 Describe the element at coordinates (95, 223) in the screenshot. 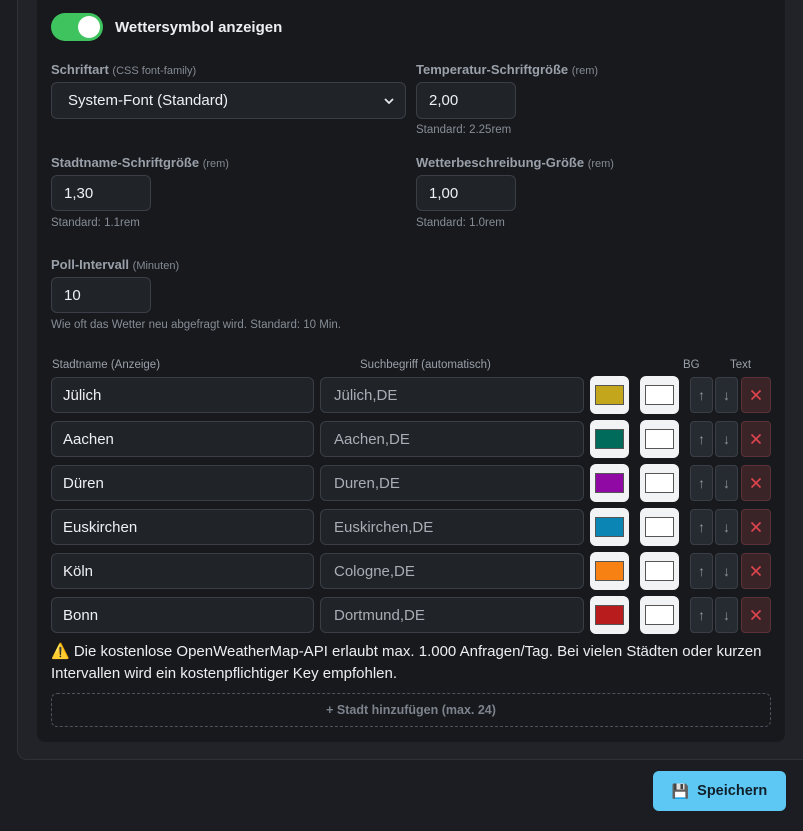

I see `city-size-help: Standard: 1.1rem` at that location.